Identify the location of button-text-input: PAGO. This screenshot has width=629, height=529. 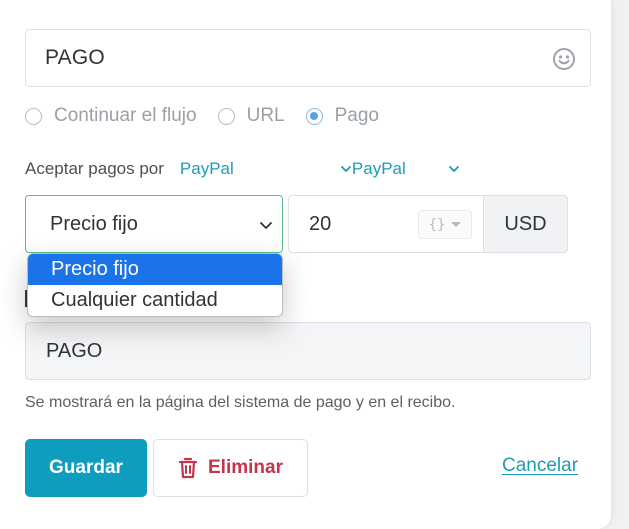
(308, 58).